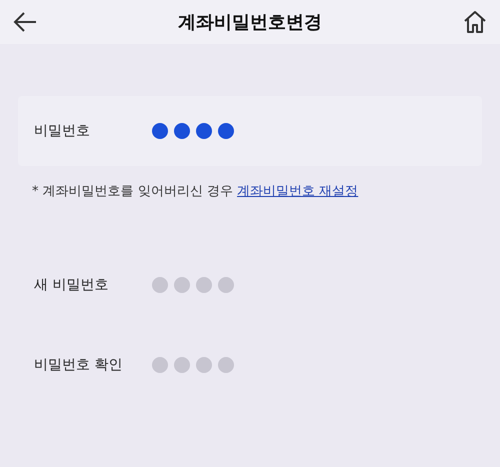  Describe the element at coordinates (62, 131) in the screenshot. I see `field-label: 비밀번호` at that location.